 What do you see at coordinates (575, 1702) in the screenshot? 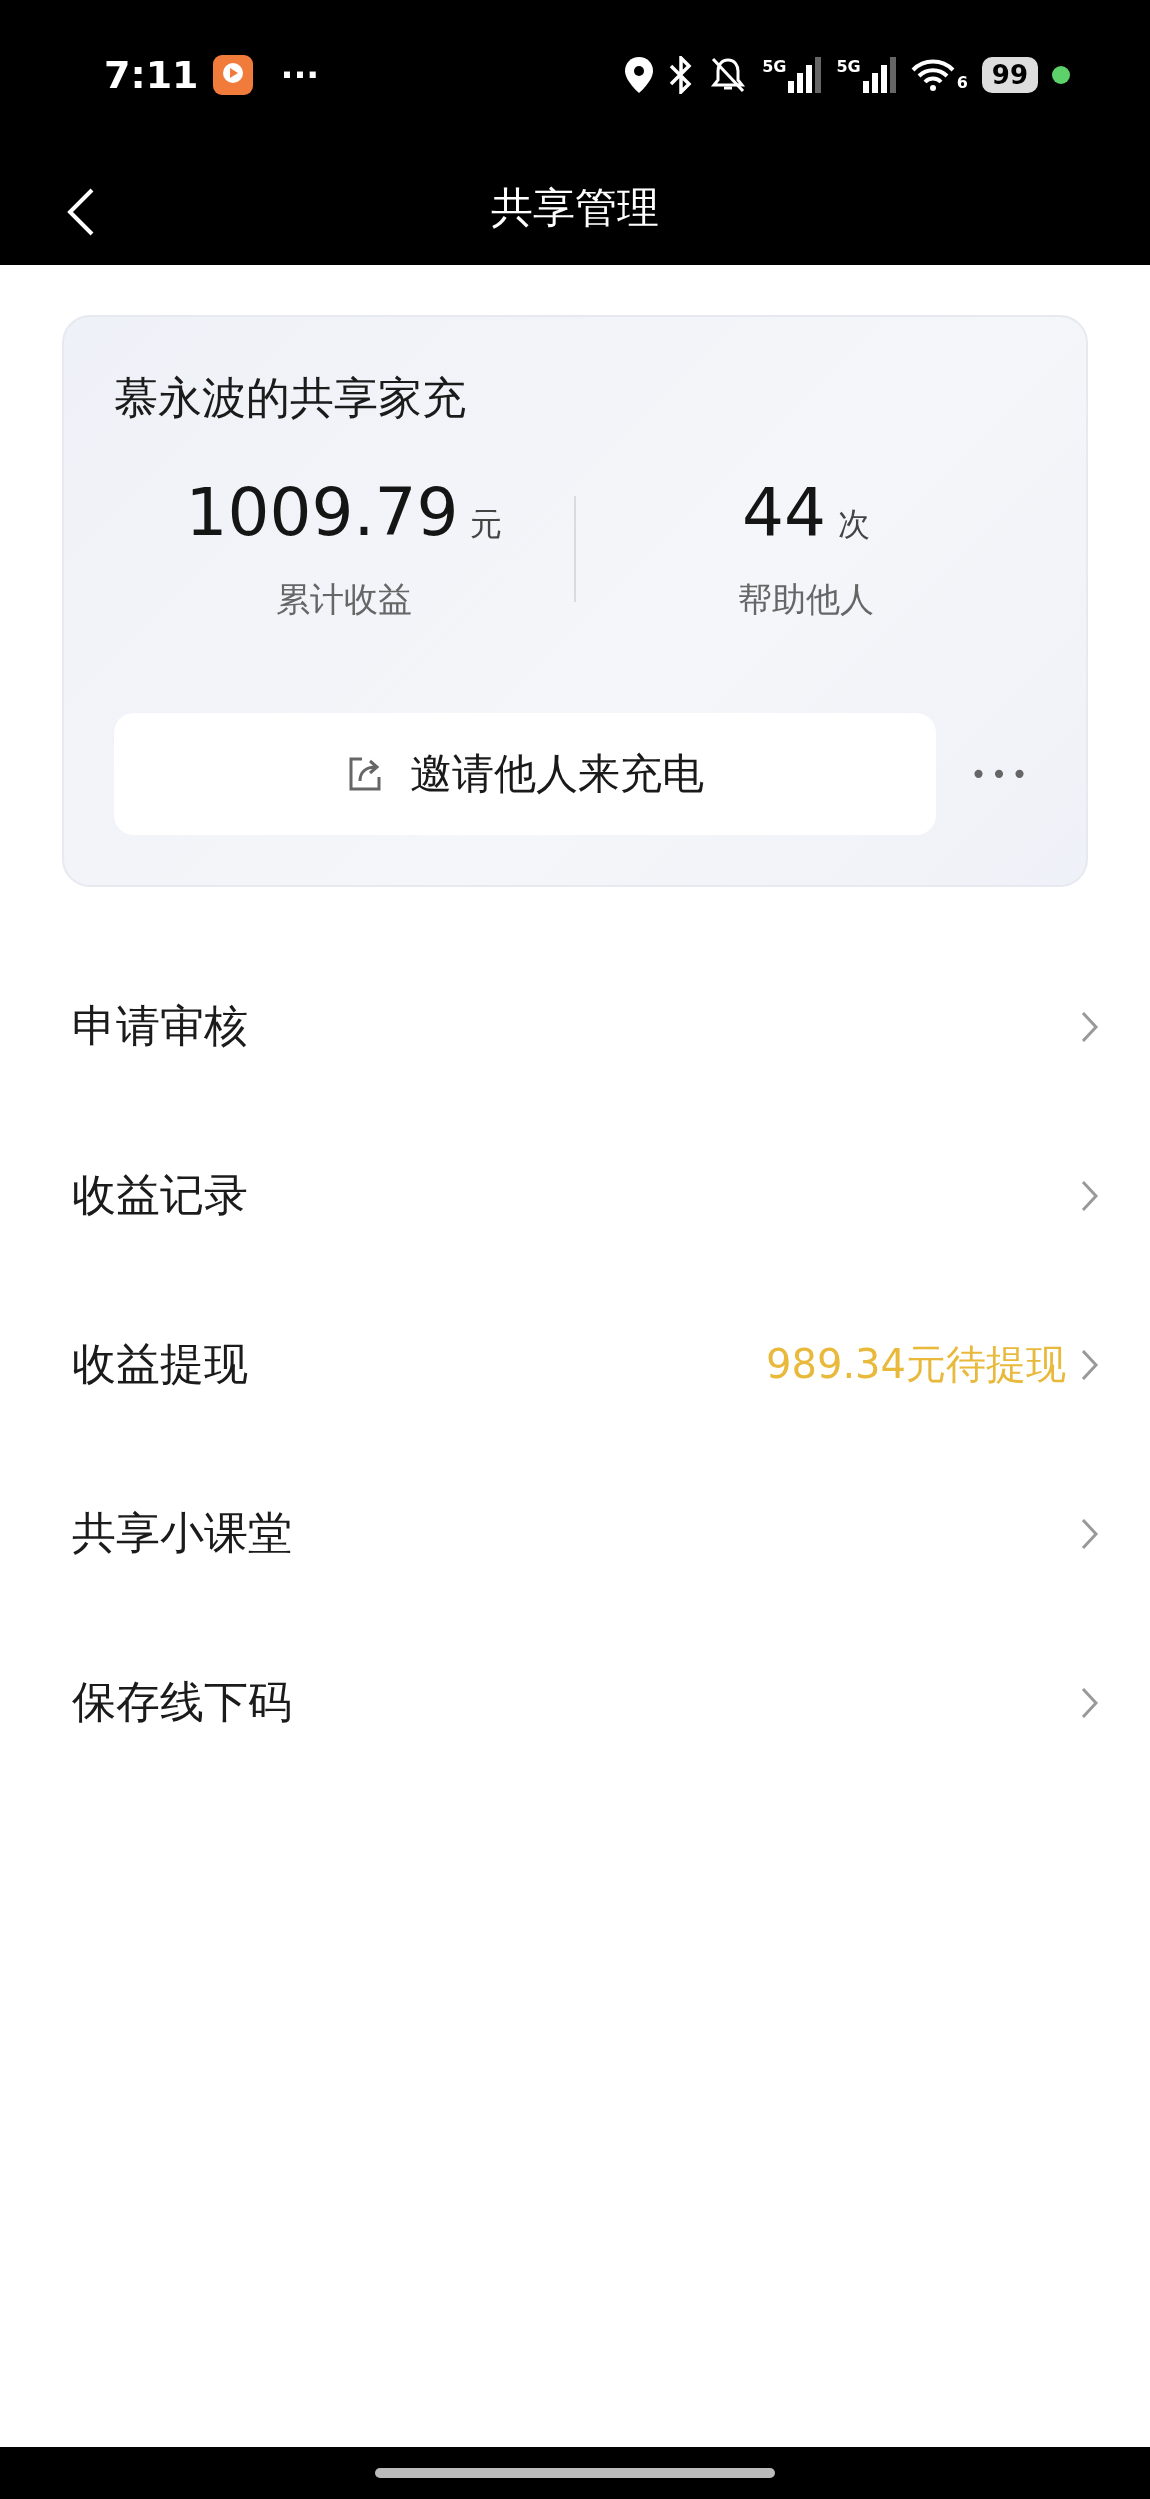
I see `menu-item: 保存线下码` at bounding box center [575, 1702].